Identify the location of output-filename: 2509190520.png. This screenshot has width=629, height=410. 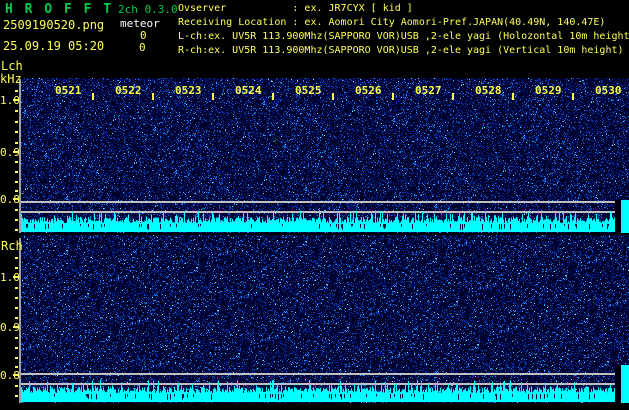
(54, 25).